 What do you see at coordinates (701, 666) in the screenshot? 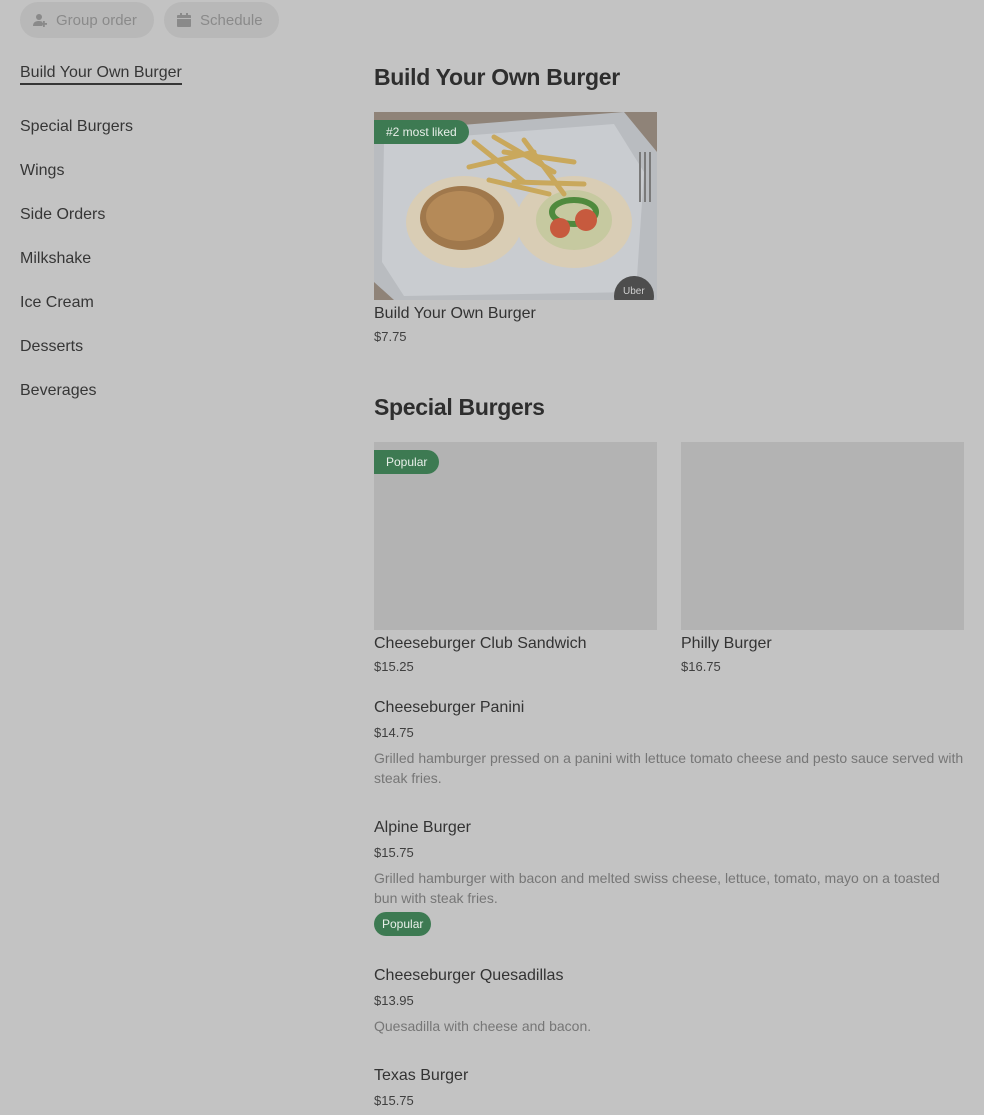
I see `menu-card-price: $16.75` at bounding box center [701, 666].